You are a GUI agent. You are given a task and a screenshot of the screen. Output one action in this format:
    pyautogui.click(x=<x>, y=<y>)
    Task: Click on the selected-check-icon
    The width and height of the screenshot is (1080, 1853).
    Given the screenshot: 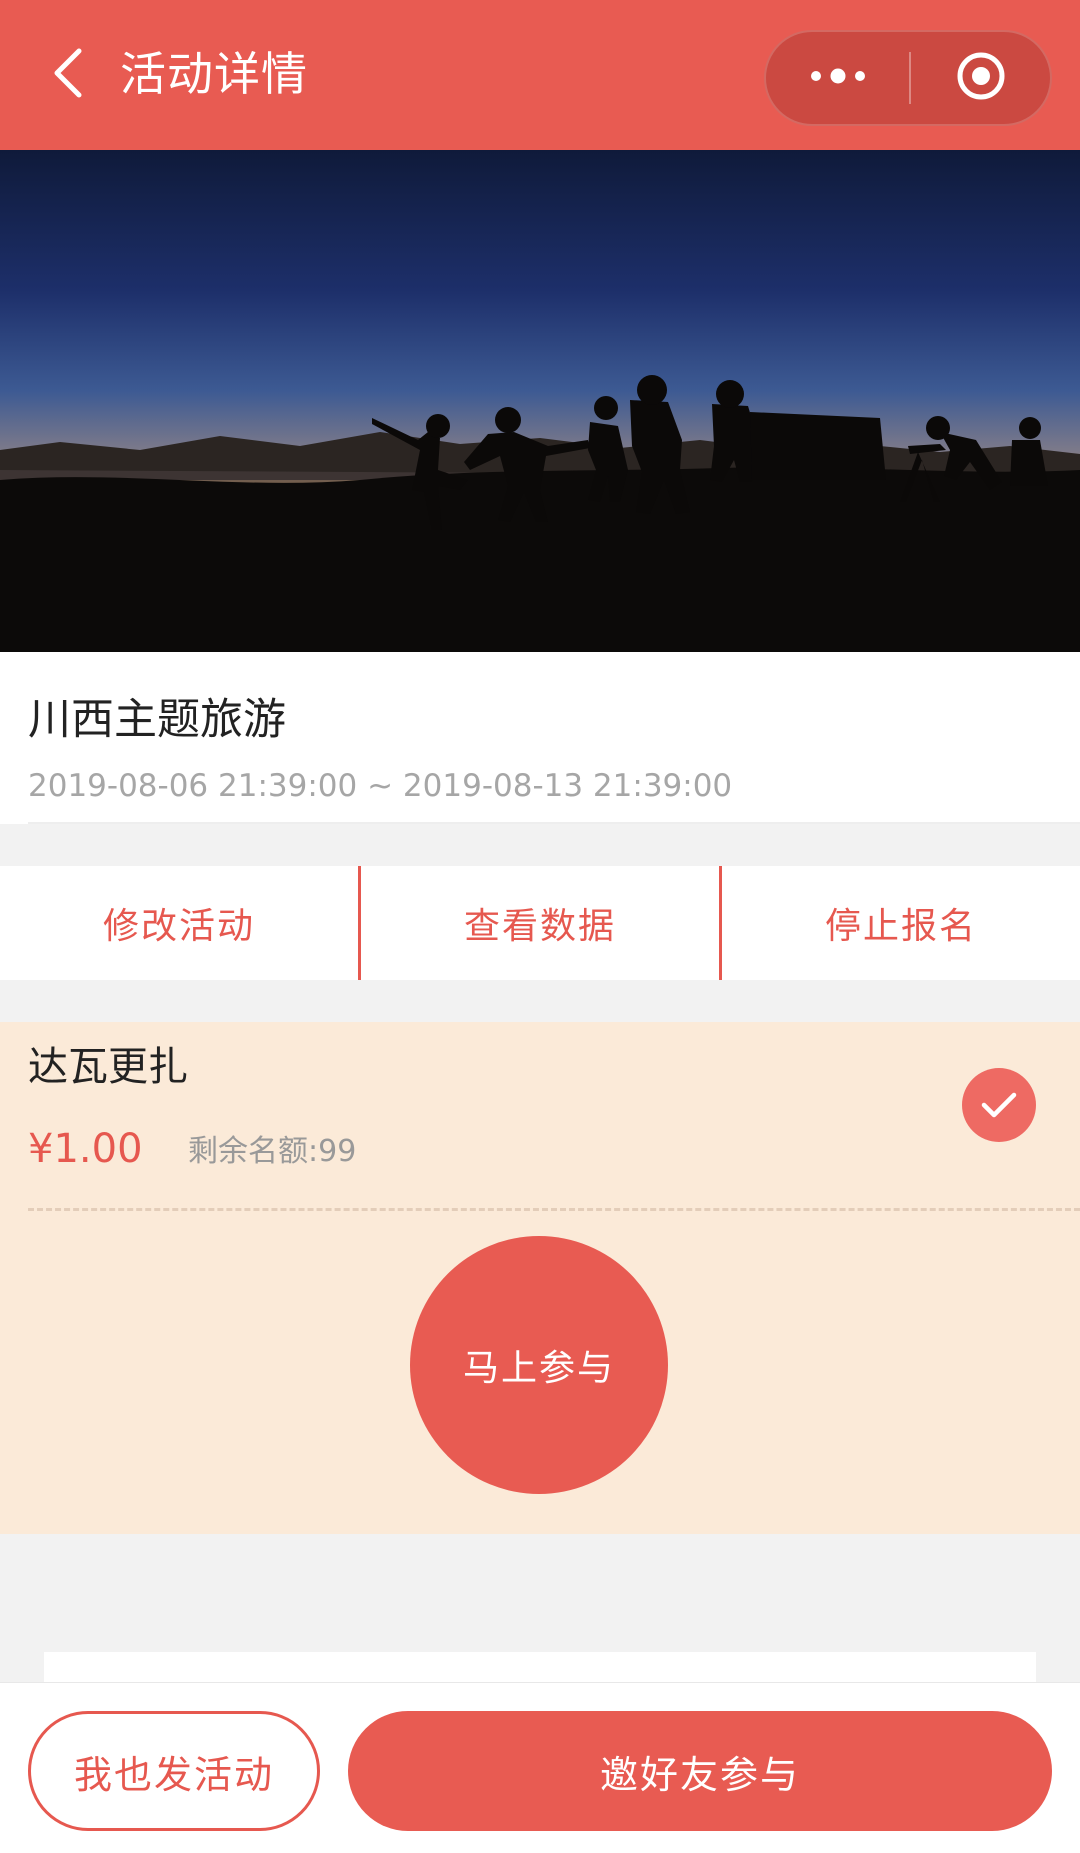 What is the action you would take?
    pyautogui.click(x=999, y=1105)
    